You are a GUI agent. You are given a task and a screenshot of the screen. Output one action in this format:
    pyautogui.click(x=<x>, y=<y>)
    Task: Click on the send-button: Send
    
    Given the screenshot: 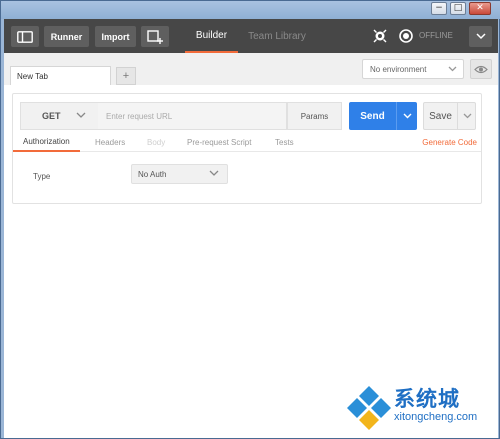 What is the action you would take?
    pyautogui.click(x=383, y=116)
    